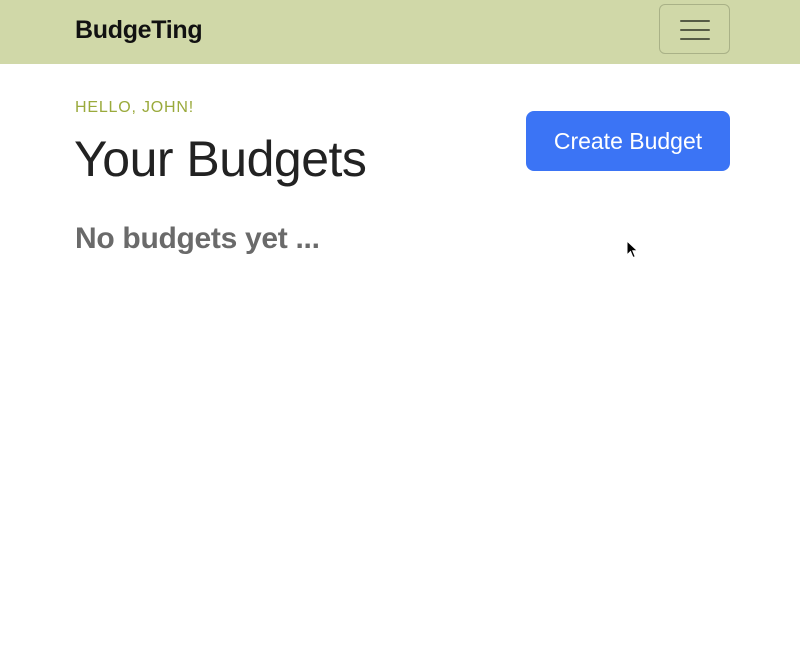 The width and height of the screenshot is (800, 651). I want to click on mouse-pointer-icon, so click(632, 249).